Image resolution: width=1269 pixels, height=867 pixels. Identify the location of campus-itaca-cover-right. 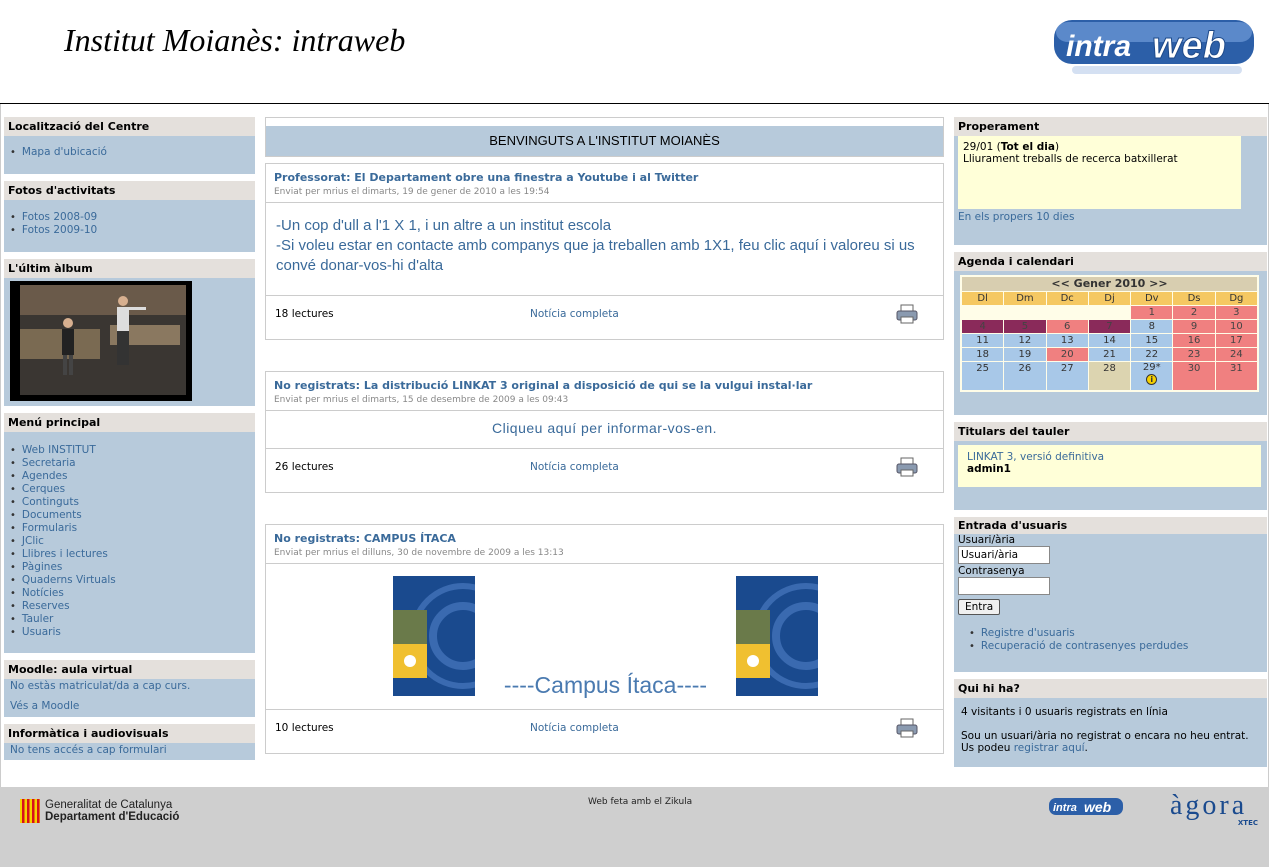
(777, 636).